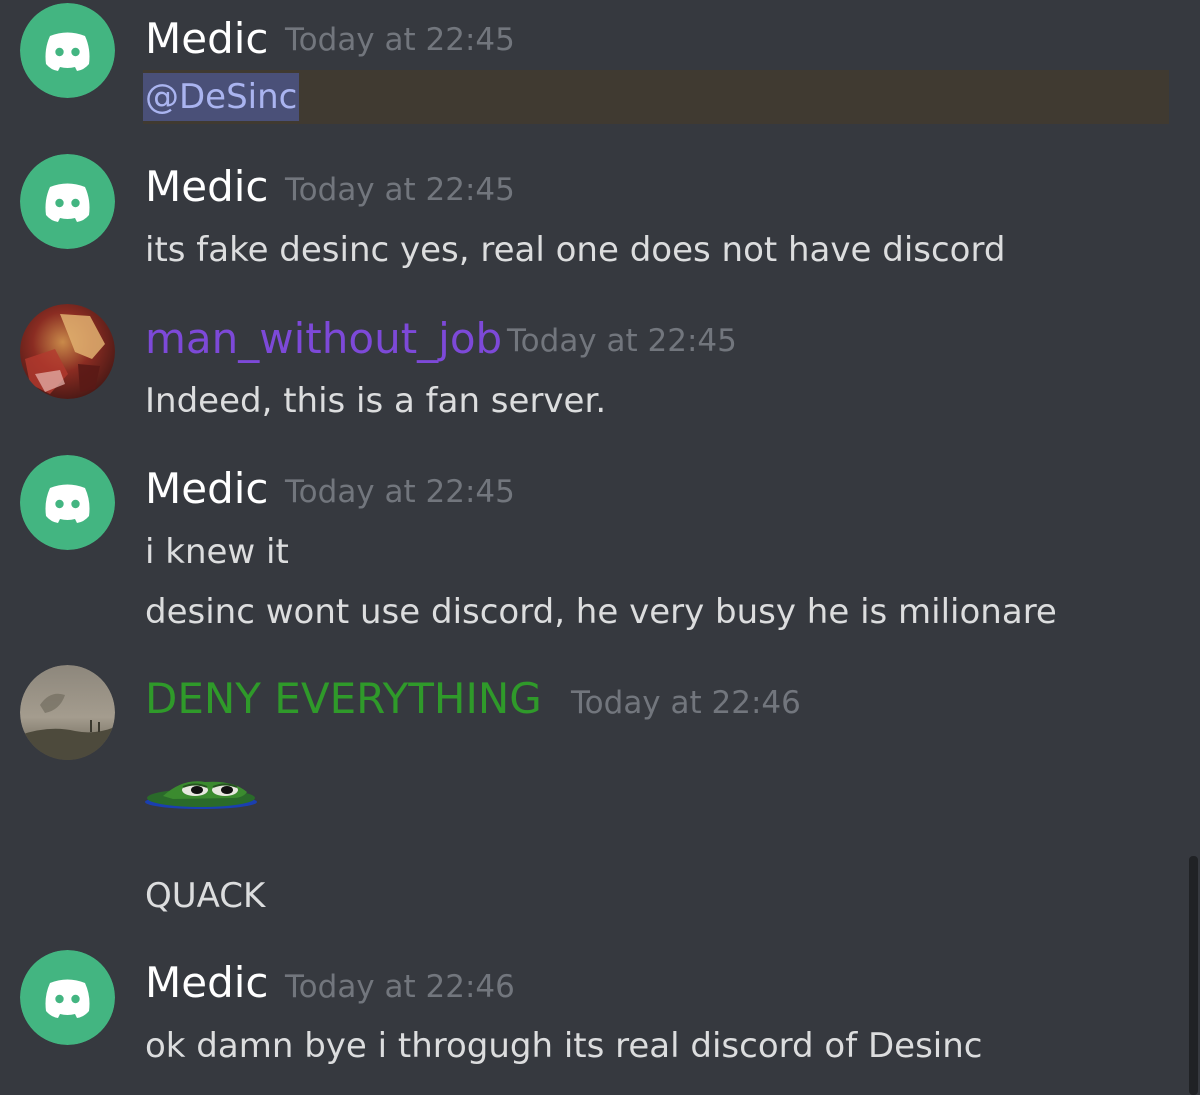  I want to click on scrollbar-thumb, so click(1193, 975).